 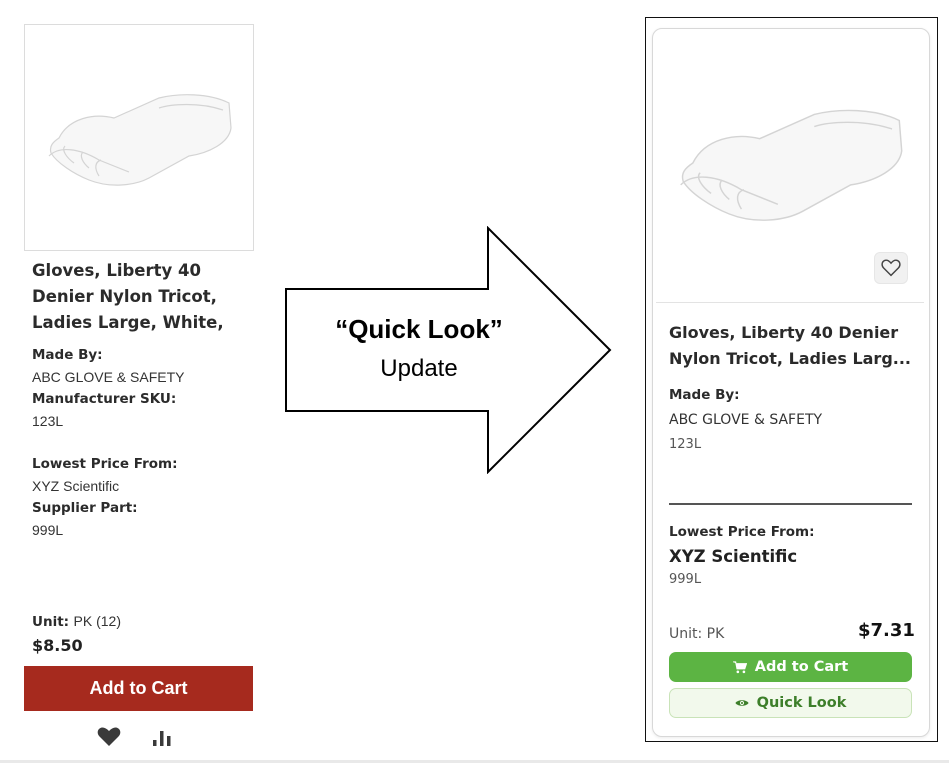 What do you see at coordinates (105, 464) in the screenshot?
I see `old-lowest-price-label: Lowest Price From:` at bounding box center [105, 464].